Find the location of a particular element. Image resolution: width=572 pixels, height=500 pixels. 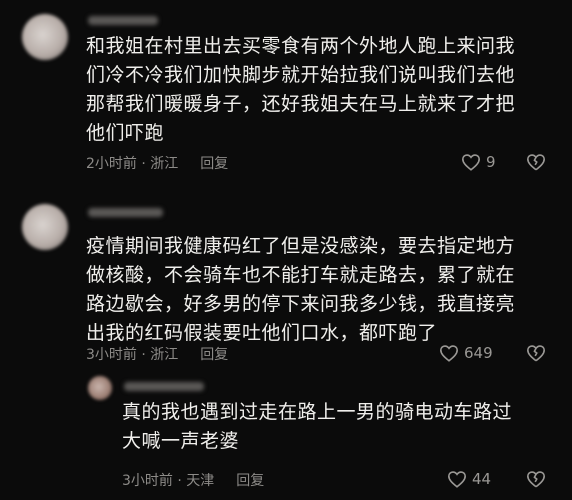

comment-meta: 3小时前 · 天津 回复 is located at coordinates (193, 480).